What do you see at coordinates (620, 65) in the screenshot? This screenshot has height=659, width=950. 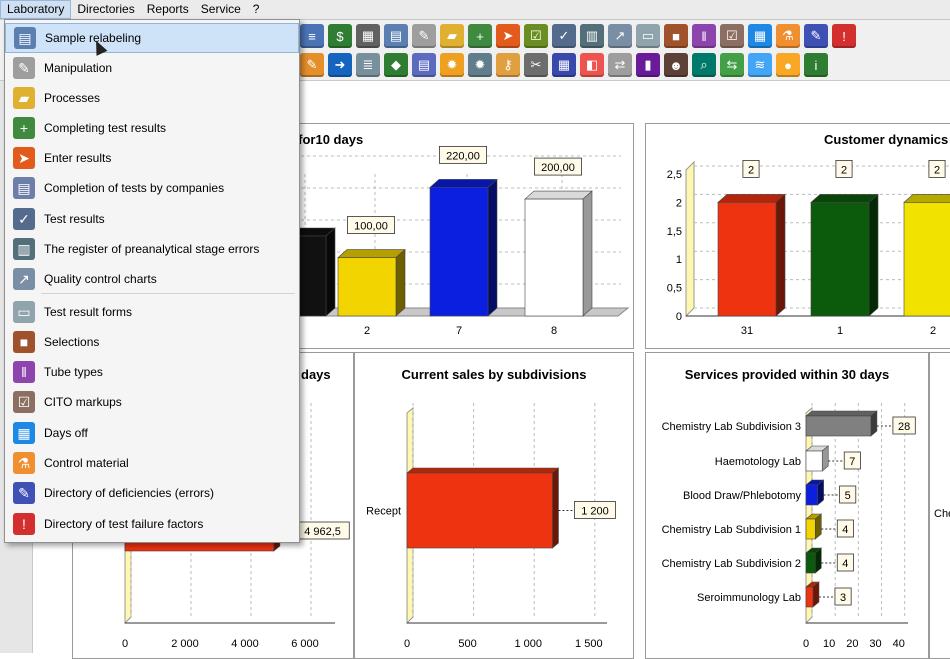 I see `arrows-icon: ⇄` at bounding box center [620, 65].